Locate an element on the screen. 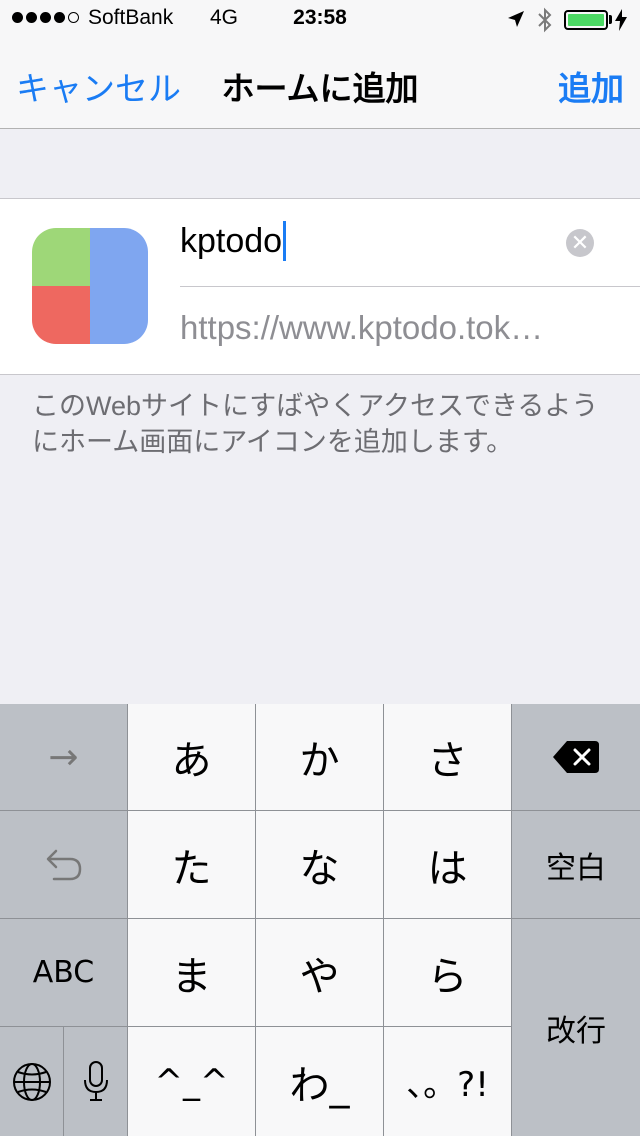 This screenshot has width=640, height=1136. icon-quadrant-blue is located at coordinates (119, 286).